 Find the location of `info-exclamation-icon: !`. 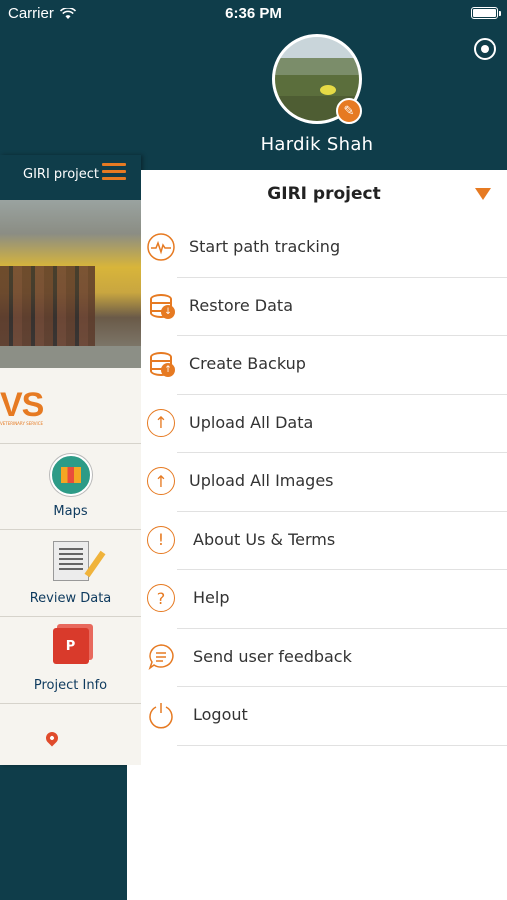

info-exclamation-icon: ! is located at coordinates (161, 539).